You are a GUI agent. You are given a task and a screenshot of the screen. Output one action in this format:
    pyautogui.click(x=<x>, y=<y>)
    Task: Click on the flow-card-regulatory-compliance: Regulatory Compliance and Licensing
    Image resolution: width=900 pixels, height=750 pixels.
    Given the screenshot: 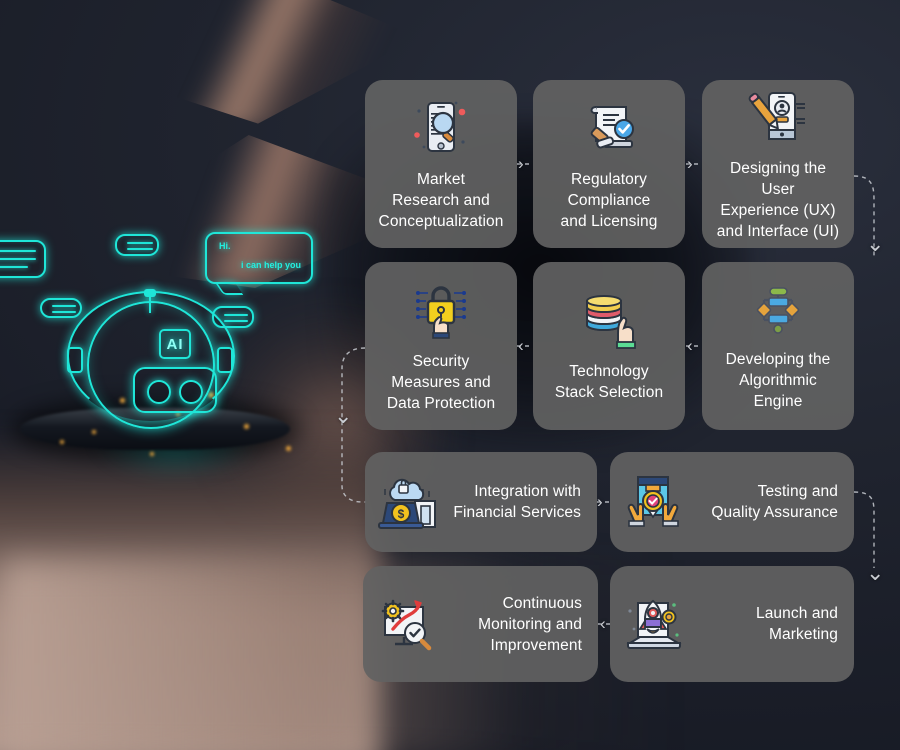 What is the action you would take?
    pyautogui.click(x=609, y=164)
    